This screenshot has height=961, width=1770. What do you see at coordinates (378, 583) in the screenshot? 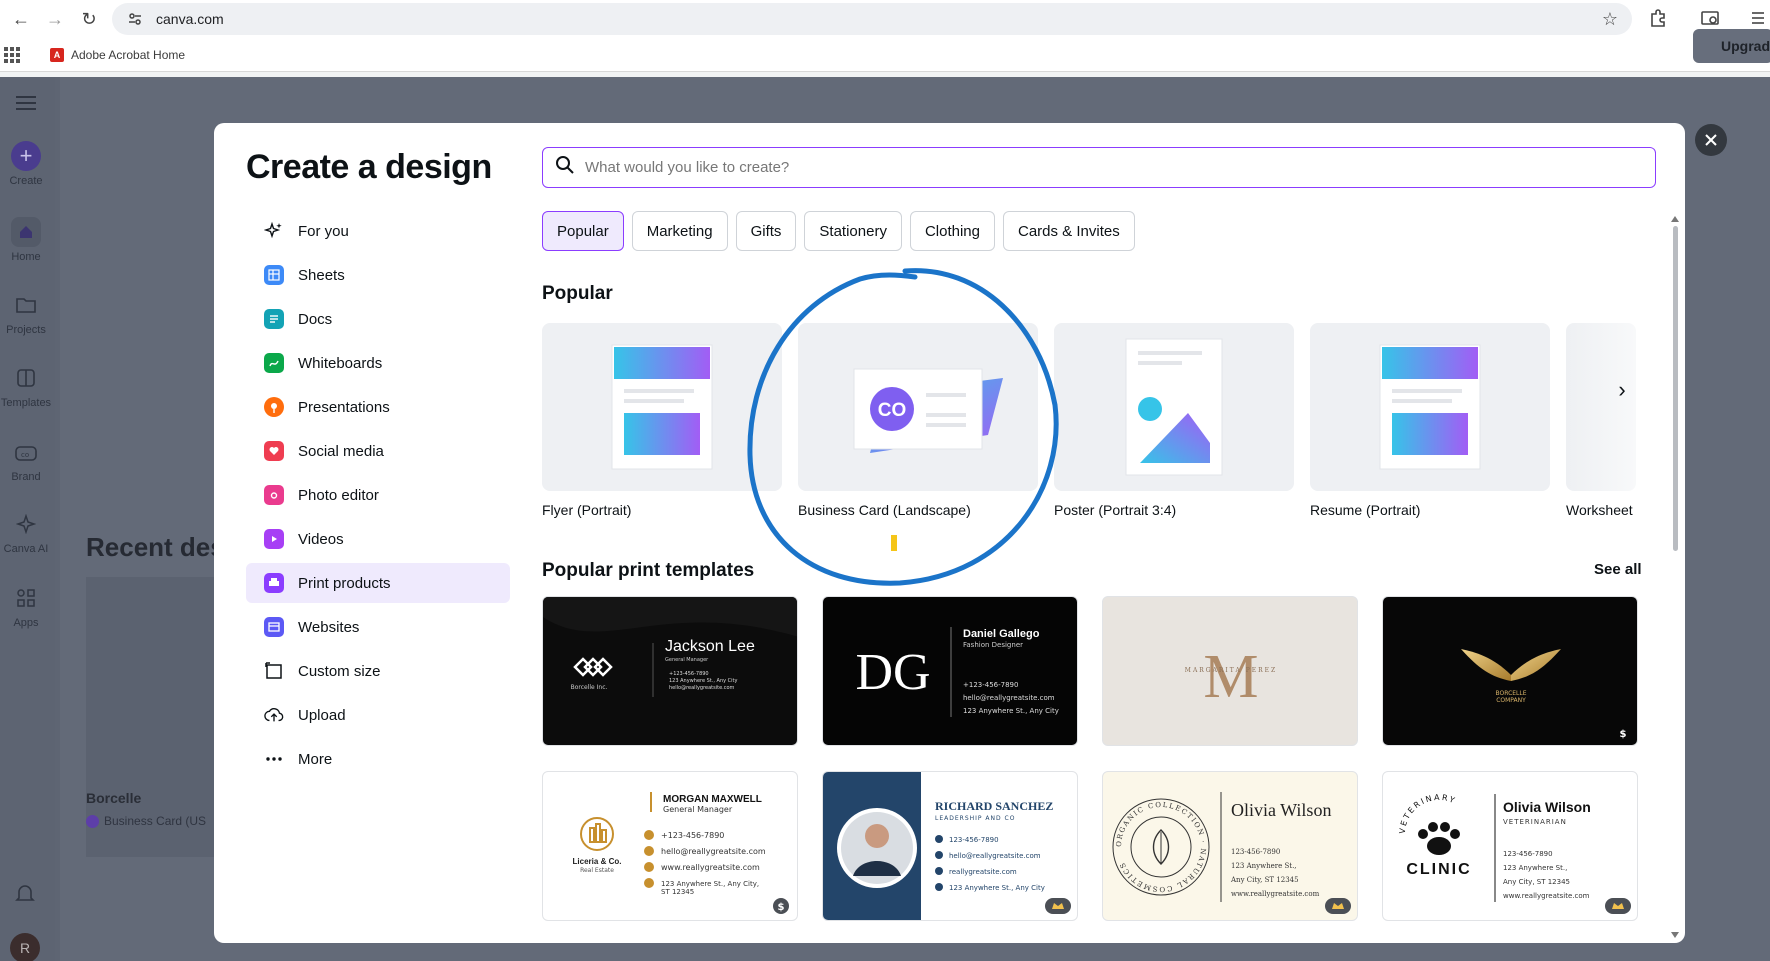
I see `menu-item-print-products: Print products` at bounding box center [378, 583].